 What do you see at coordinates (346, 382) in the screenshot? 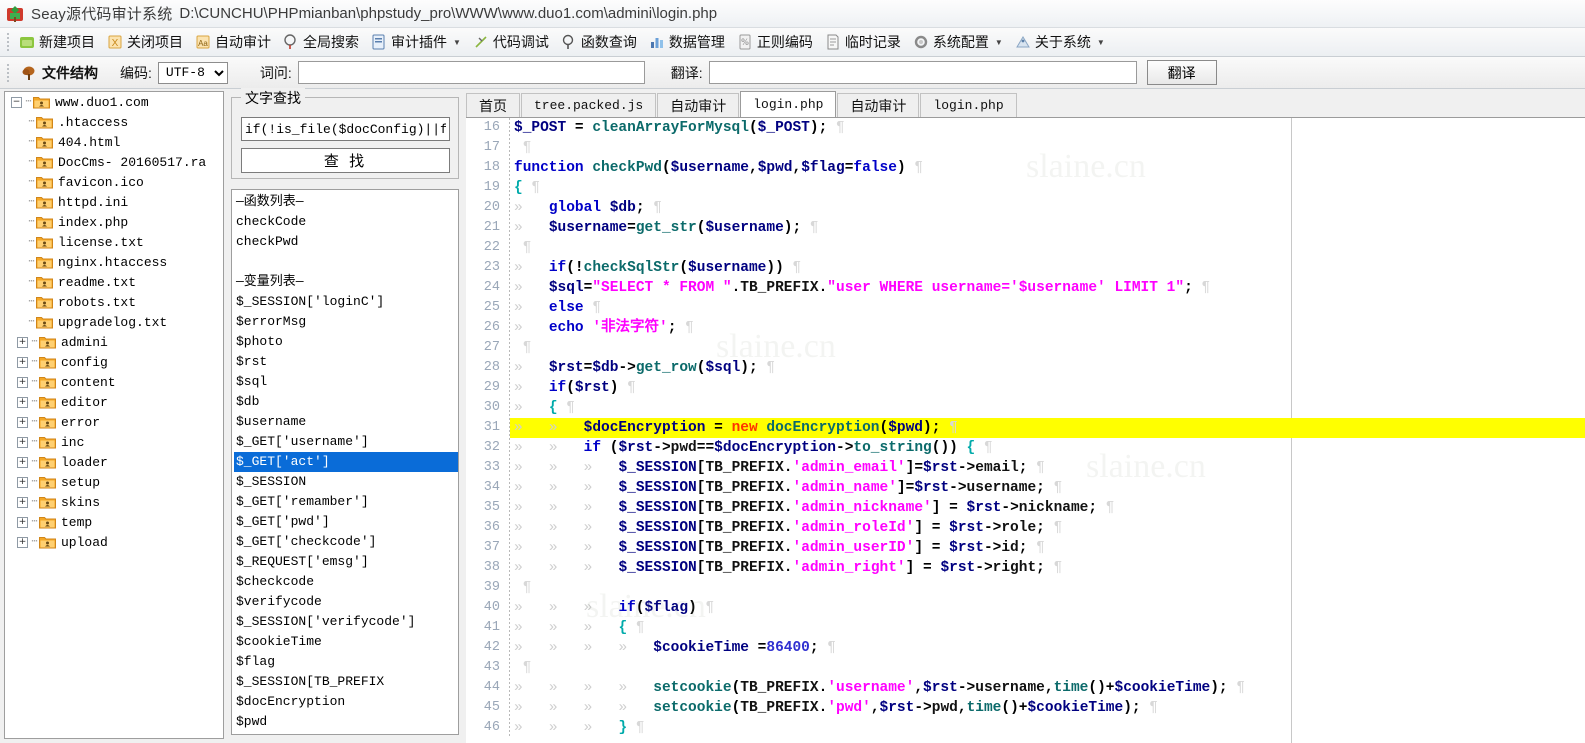
I see `symbol-variable-item: $sql` at bounding box center [346, 382].